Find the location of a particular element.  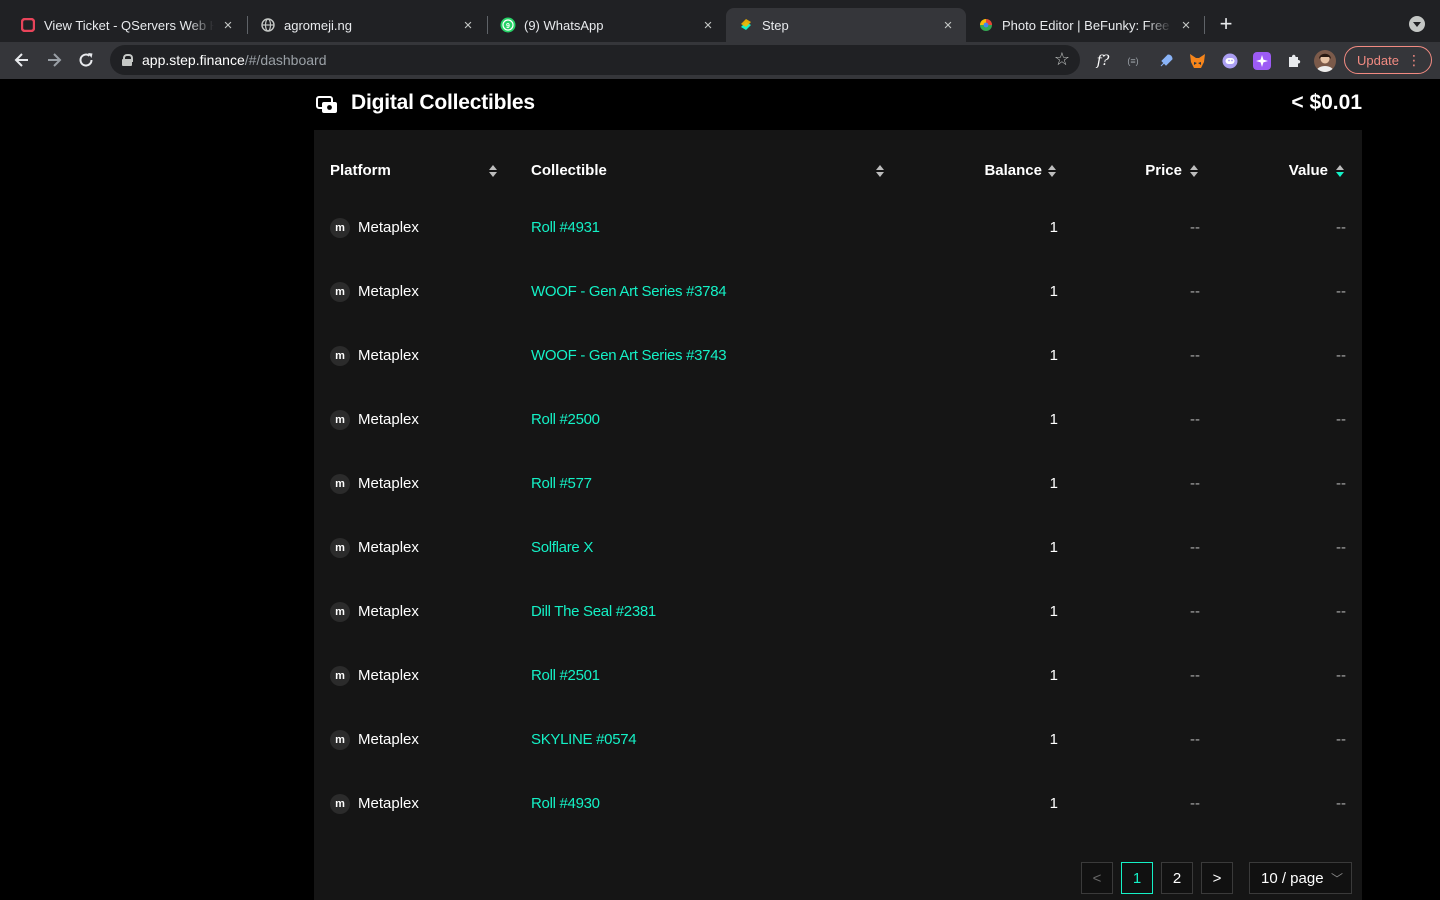

extension-sparkle-icon is located at coordinates (1262, 61).